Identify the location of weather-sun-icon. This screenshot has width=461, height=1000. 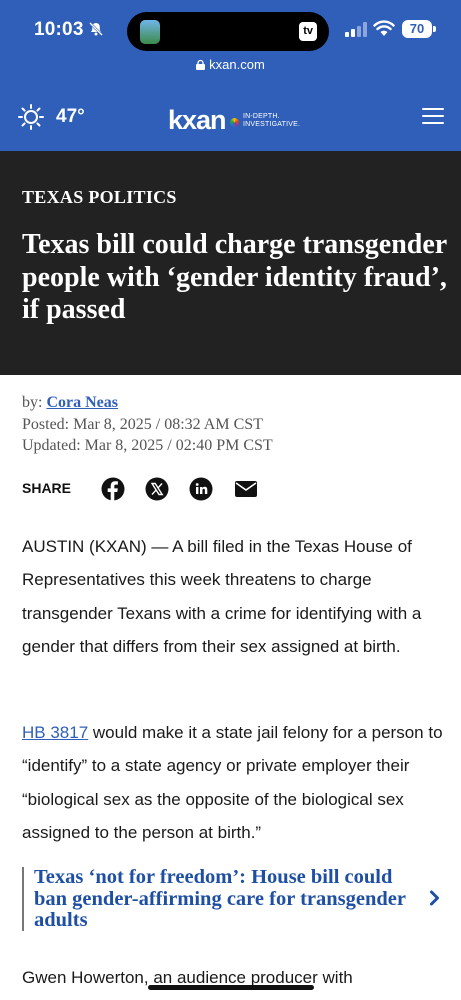
(31, 117).